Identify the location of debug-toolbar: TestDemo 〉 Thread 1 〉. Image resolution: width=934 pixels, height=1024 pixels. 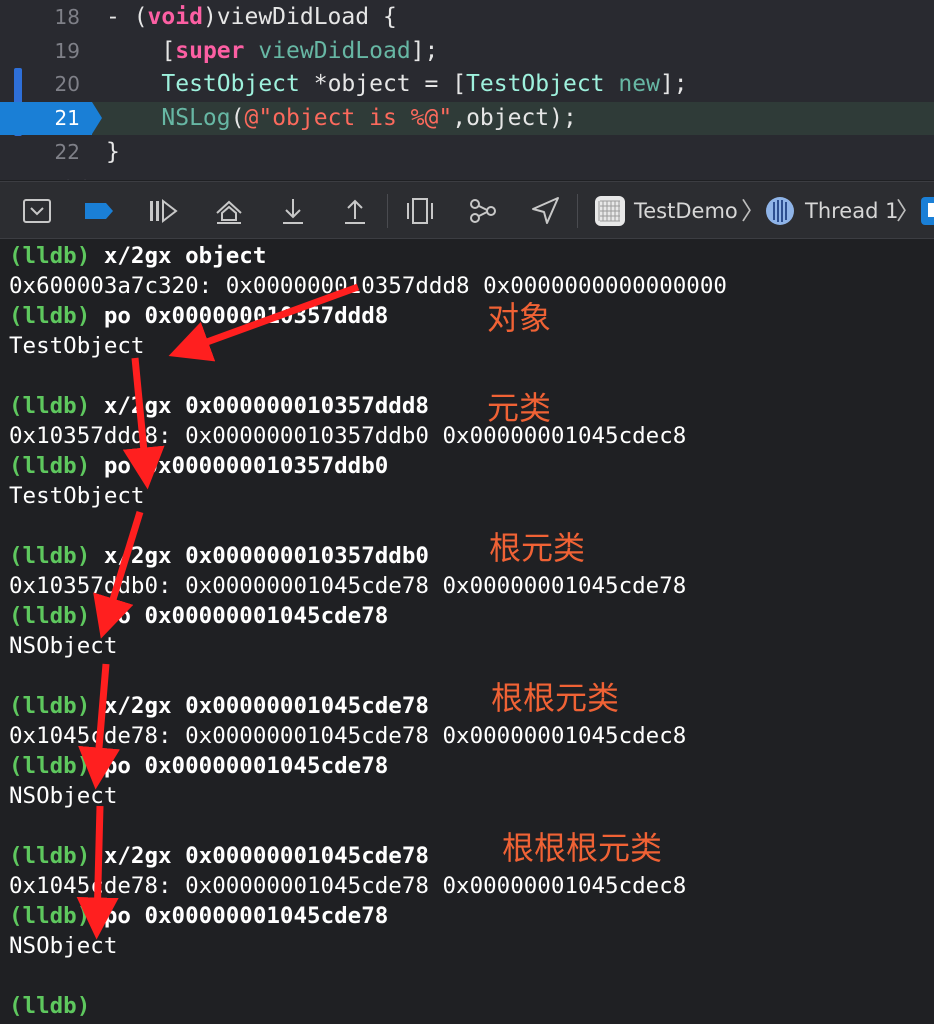
(467, 210).